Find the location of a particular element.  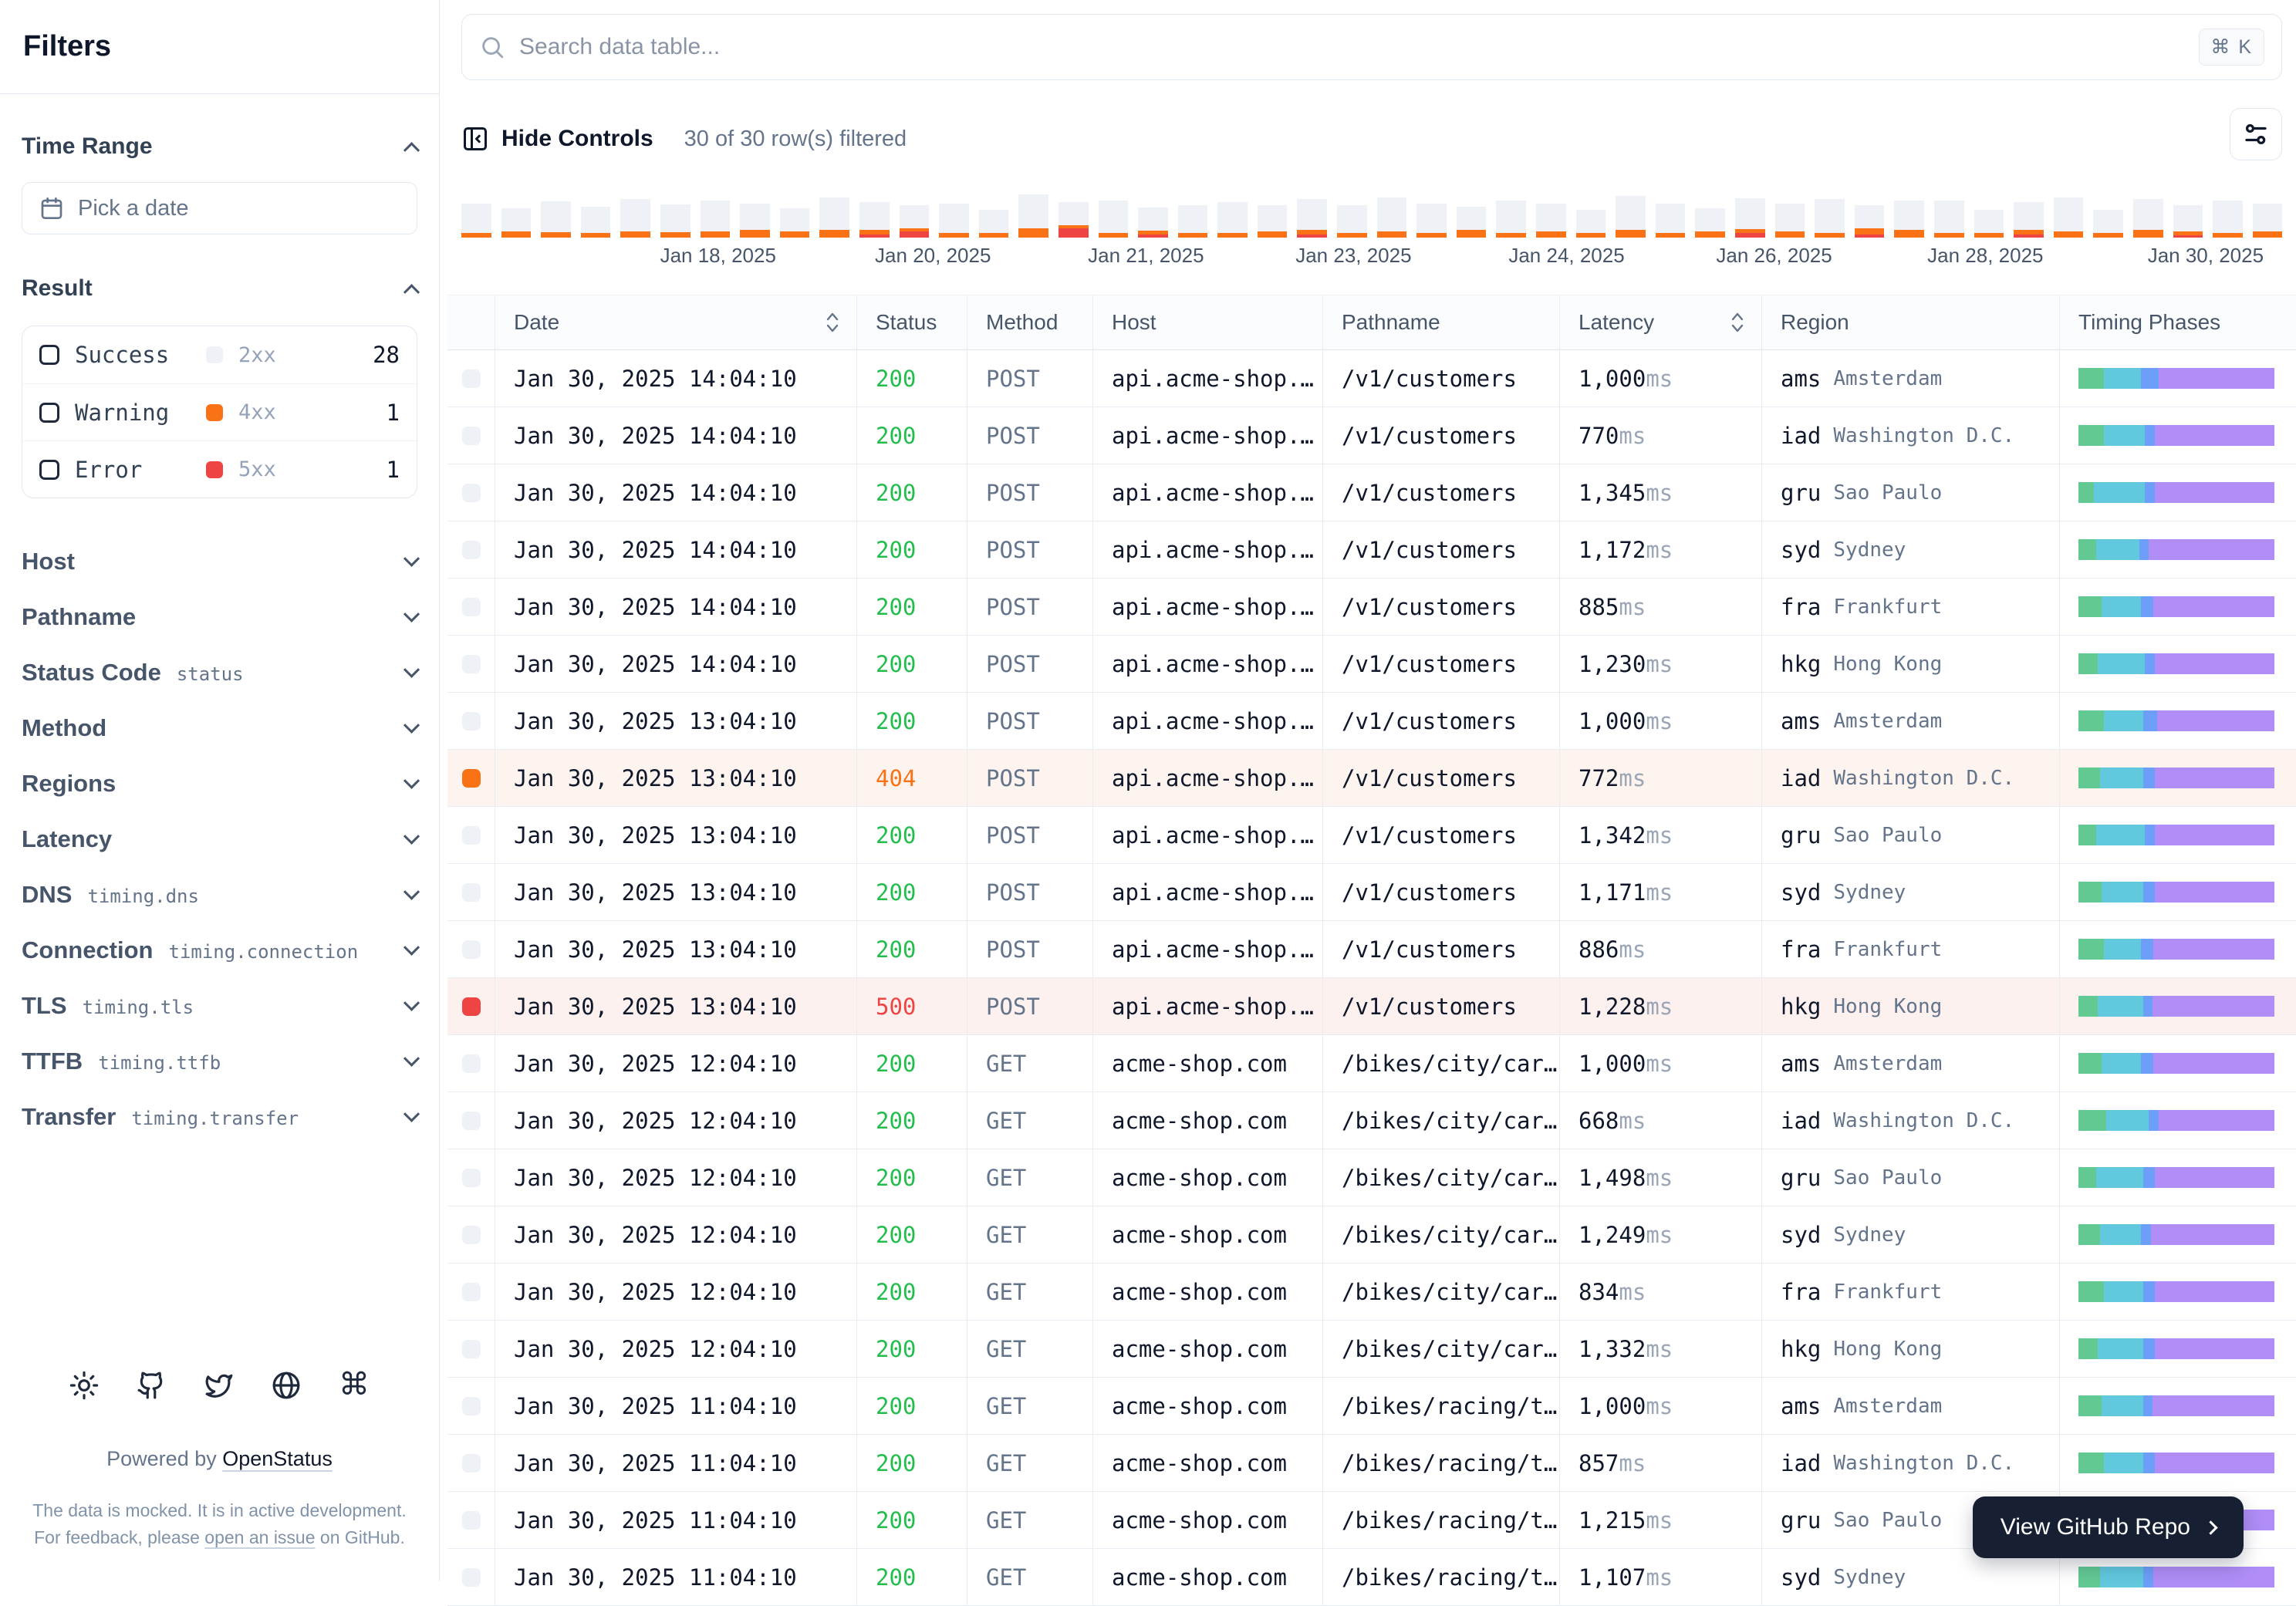

github-icon is located at coordinates (151, 1387).